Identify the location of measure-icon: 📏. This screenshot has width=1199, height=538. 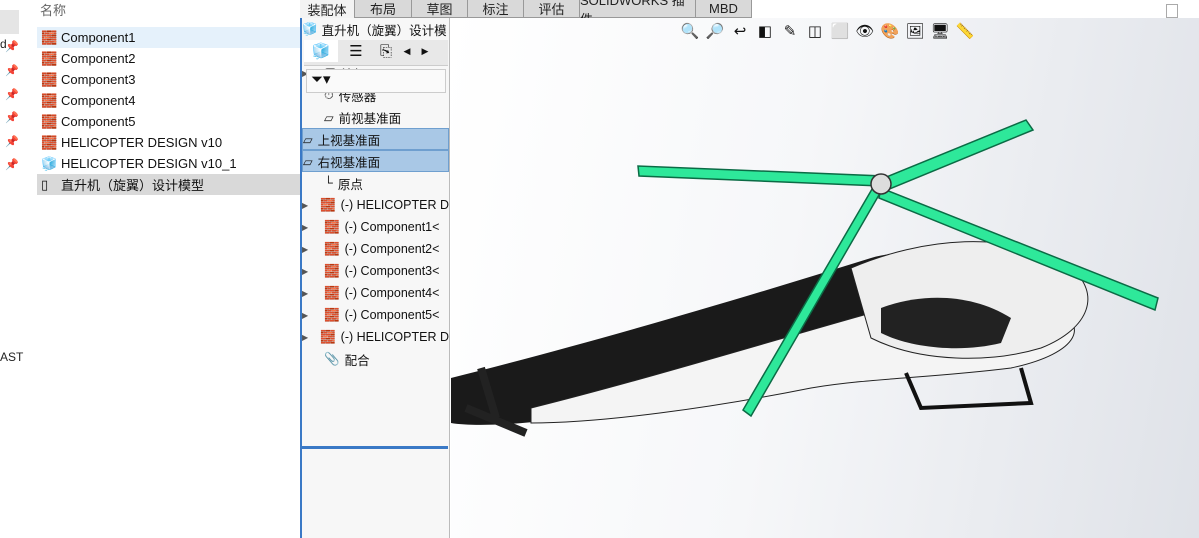
(965, 31).